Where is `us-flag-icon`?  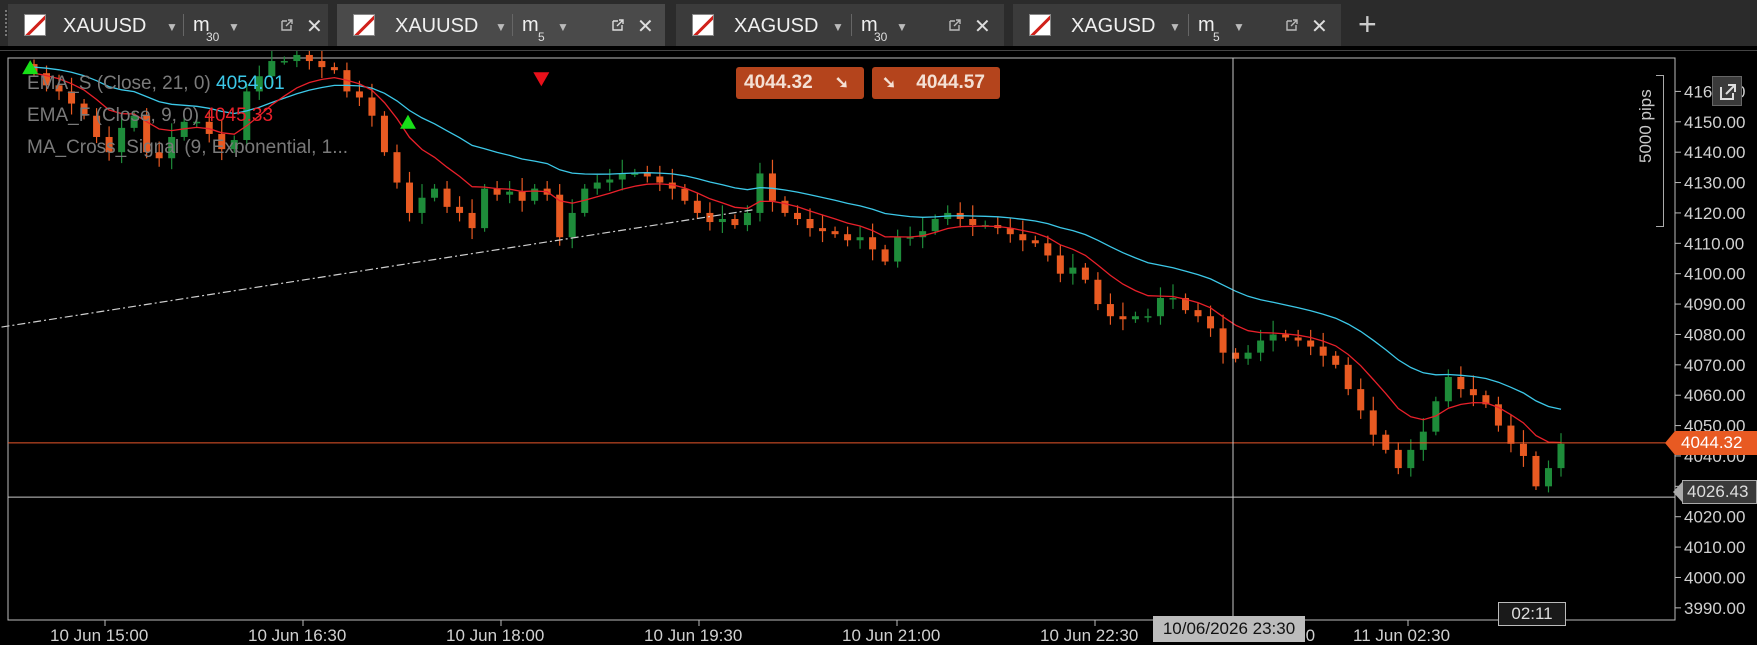 us-flag-icon is located at coordinates (1040, 25).